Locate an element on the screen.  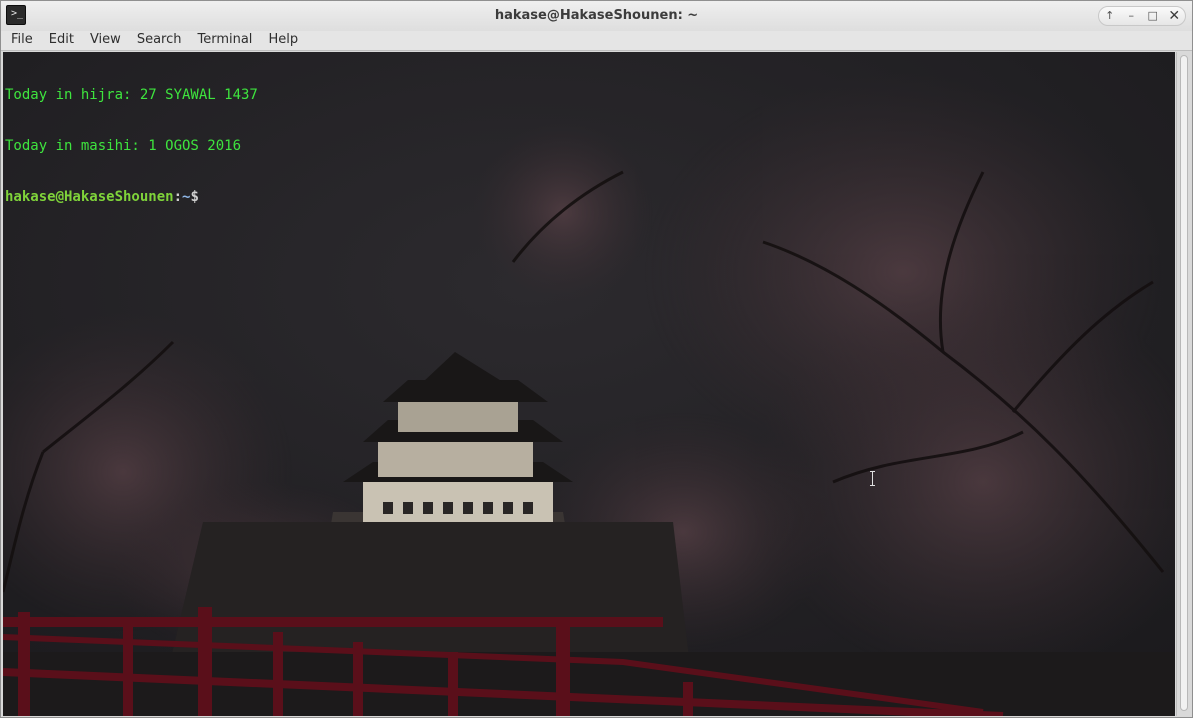
up-arrow-icon: ↑ is located at coordinates (1110, 16).